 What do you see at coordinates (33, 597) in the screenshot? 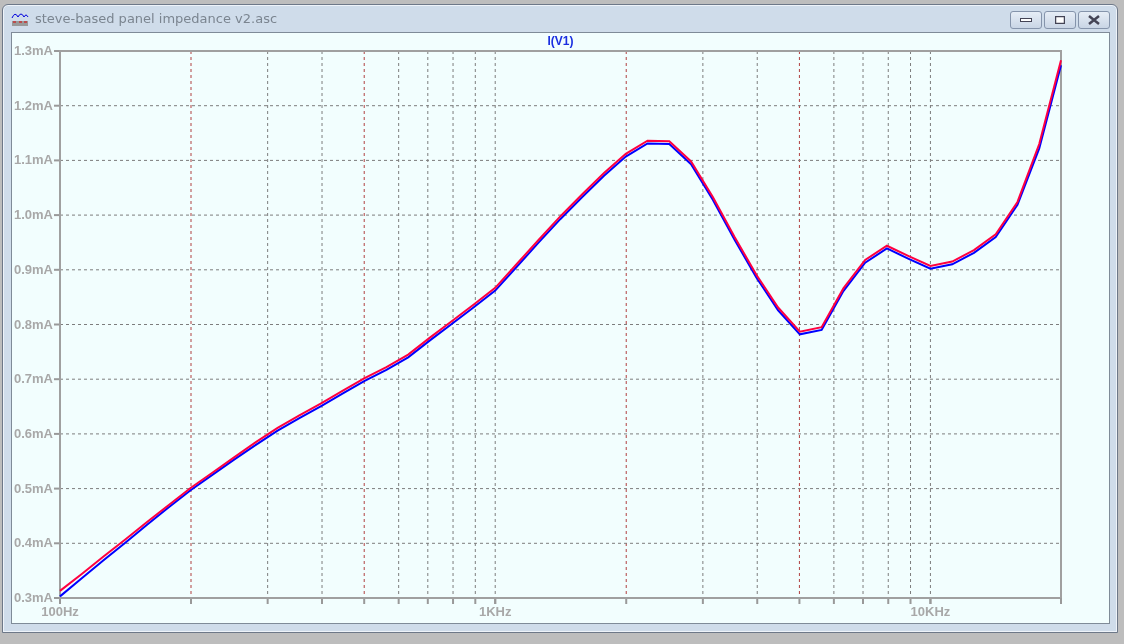
I see `y-axis-label: 0.3mA` at bounding box center [33, 597].